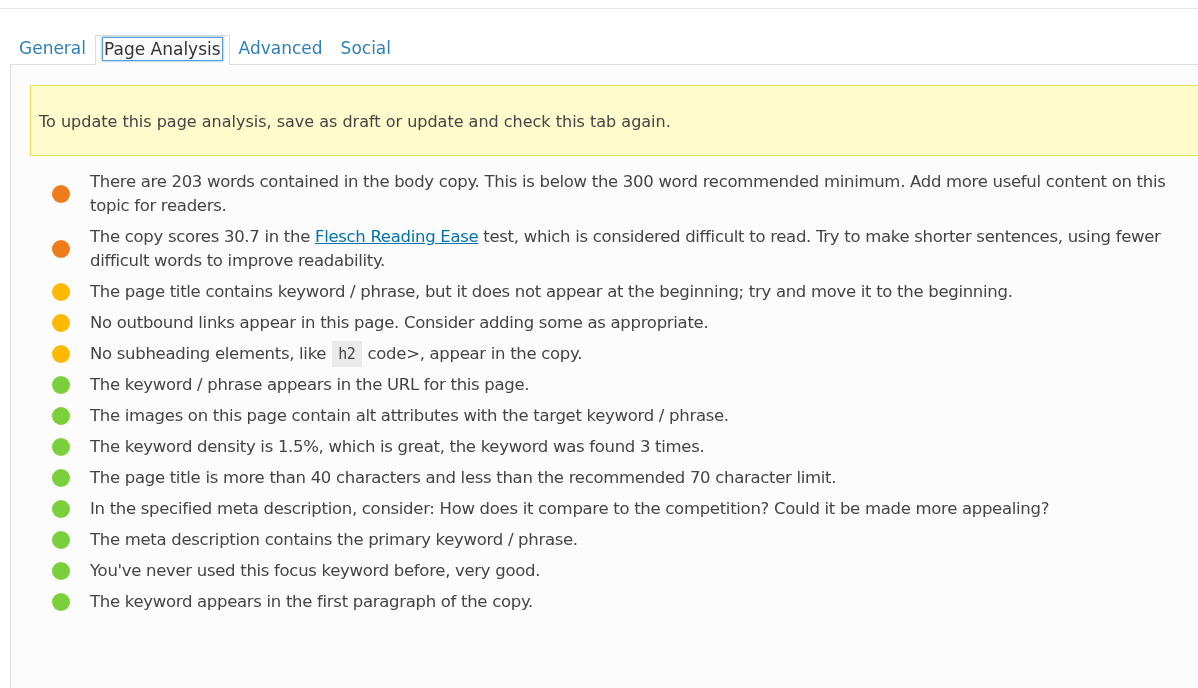 The image size is (1198, 688). I want to click on tab: General, so click(52, 47).